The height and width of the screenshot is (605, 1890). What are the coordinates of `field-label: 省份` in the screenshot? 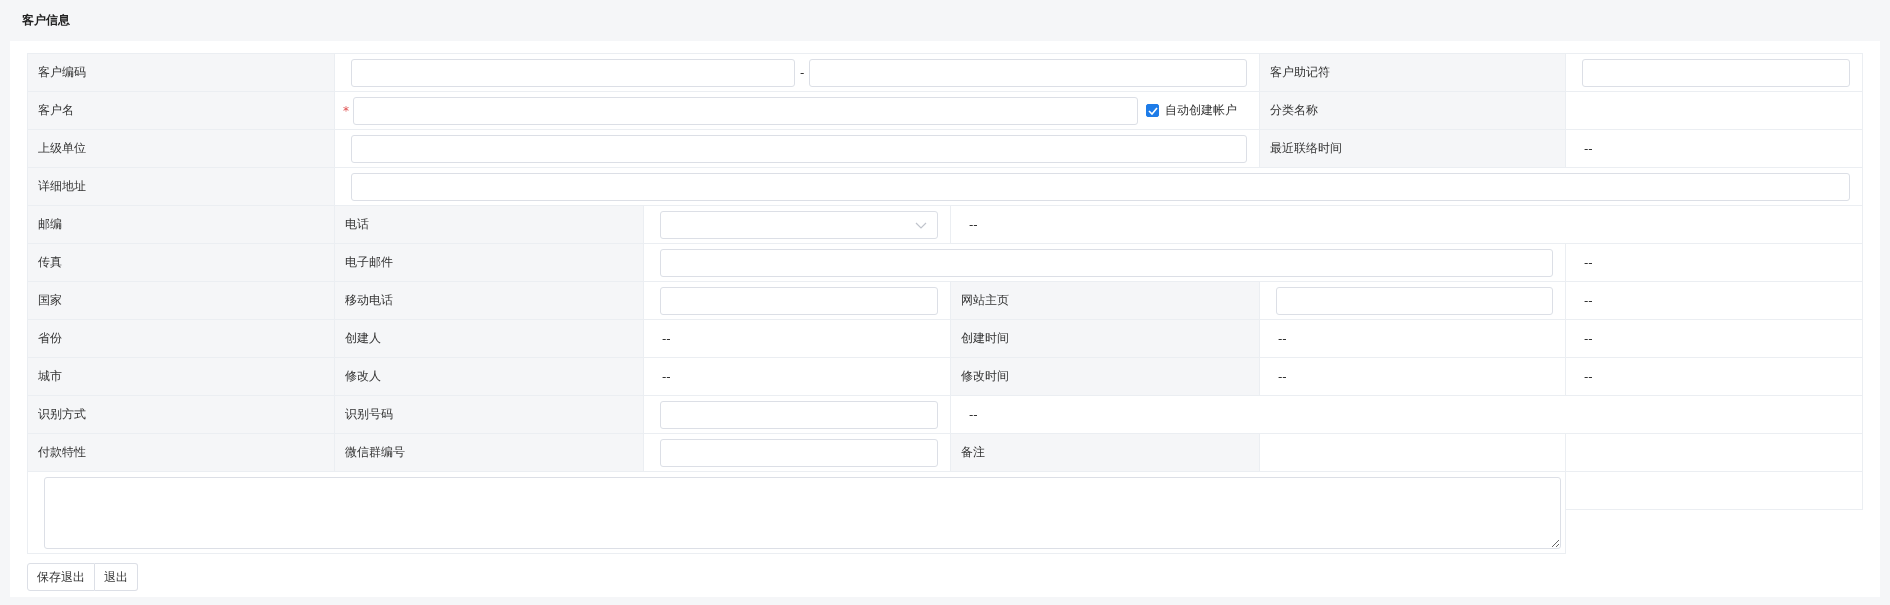 It's located at (181, 339).